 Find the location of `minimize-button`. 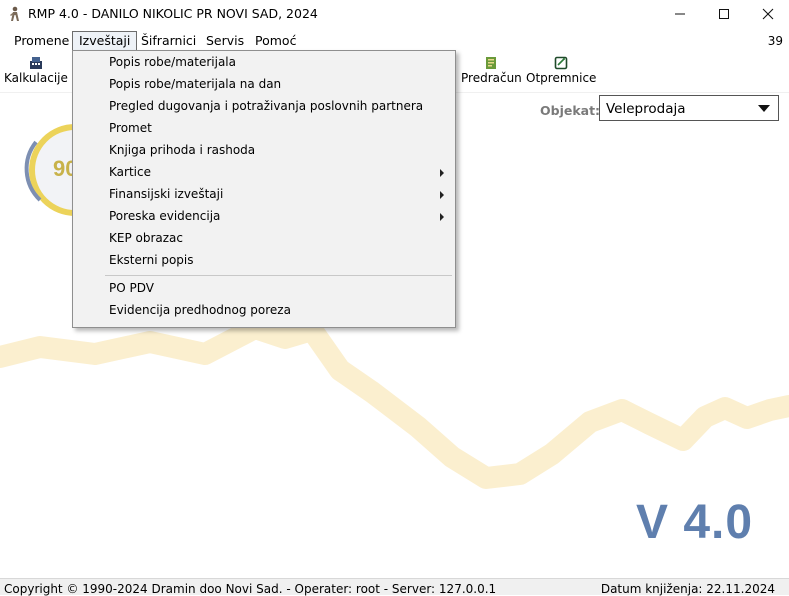

minimize-button is located at coordinates (680, 14).